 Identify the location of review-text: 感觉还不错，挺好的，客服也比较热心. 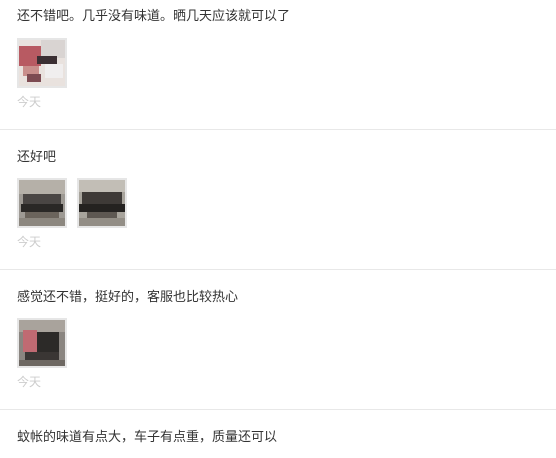
(128, 297).